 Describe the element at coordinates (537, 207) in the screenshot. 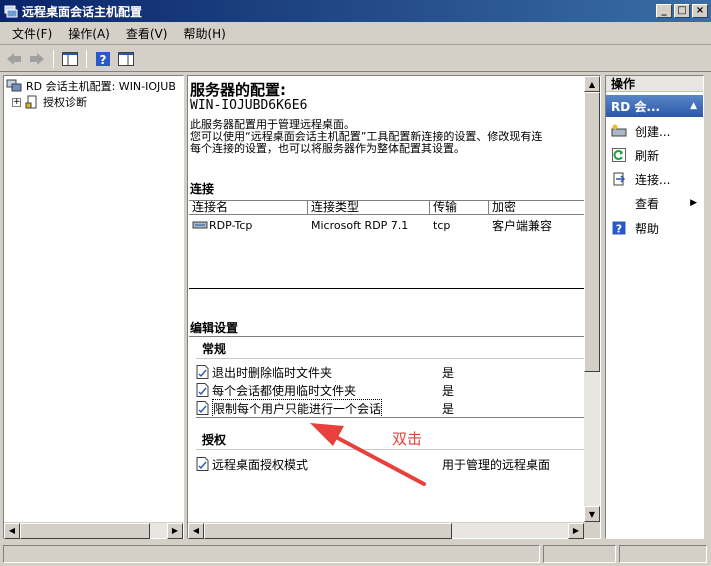

I see `column-header-encryption: 加密` at that location.